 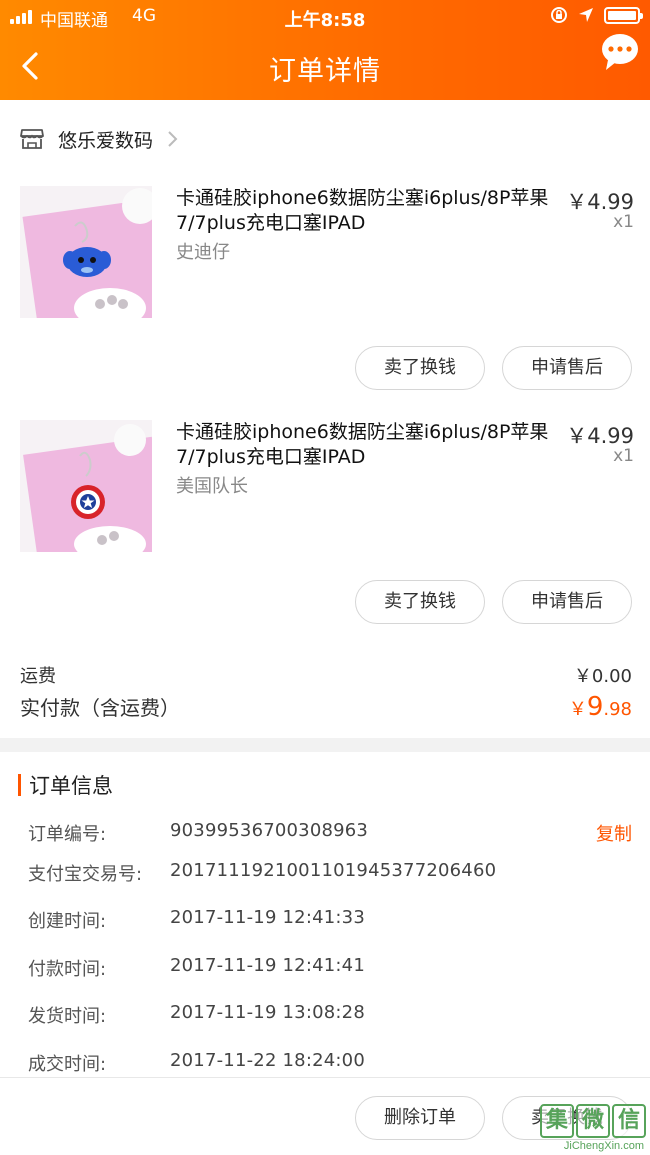 What do you see at coordinates (557, 1121) in the screenshot?
I see `watermark-char: 集` at bounding box center [557, 1121].